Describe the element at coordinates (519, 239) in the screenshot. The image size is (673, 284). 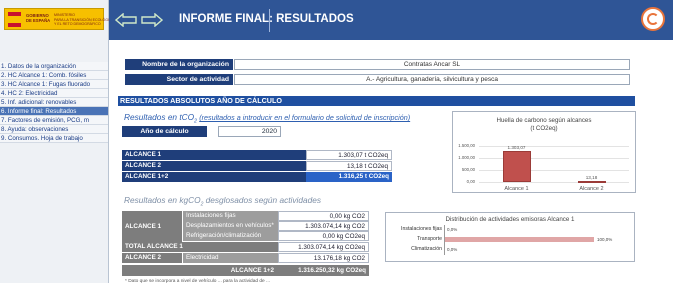
I see `chart2-bar` at that location.